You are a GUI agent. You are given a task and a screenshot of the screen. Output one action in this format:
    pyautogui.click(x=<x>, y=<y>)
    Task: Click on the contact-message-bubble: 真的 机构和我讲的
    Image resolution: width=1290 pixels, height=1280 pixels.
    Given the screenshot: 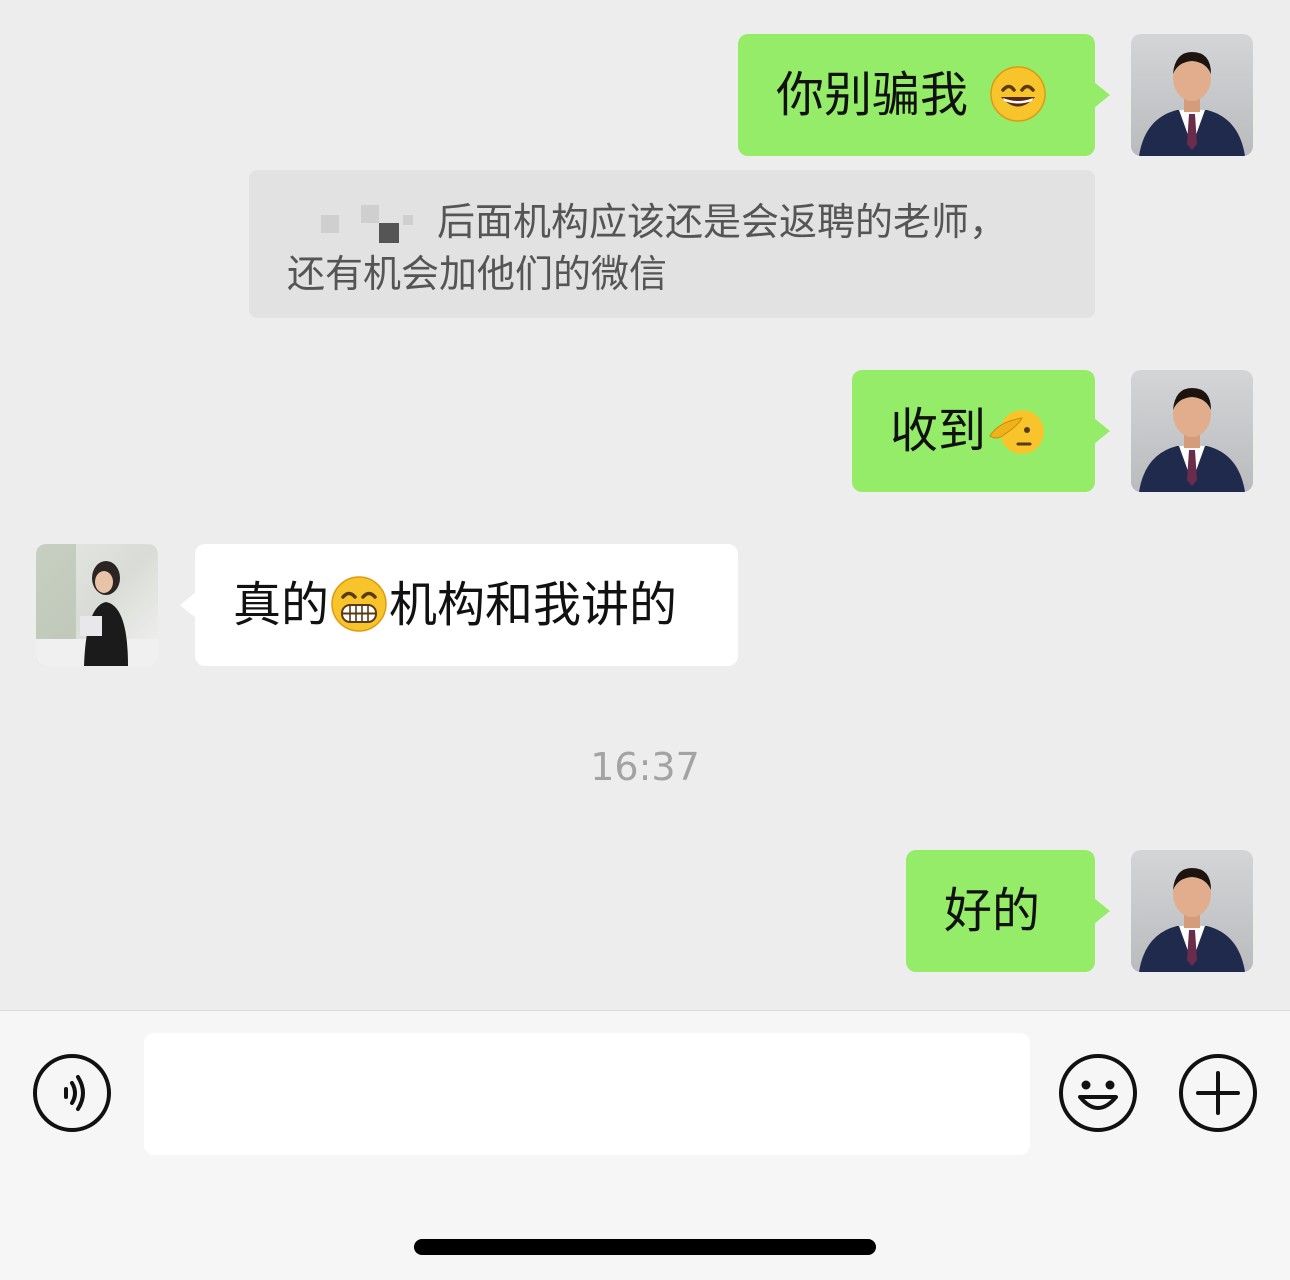 What is the action you would take?
    pyautogui.click(x=459, y=605)
    